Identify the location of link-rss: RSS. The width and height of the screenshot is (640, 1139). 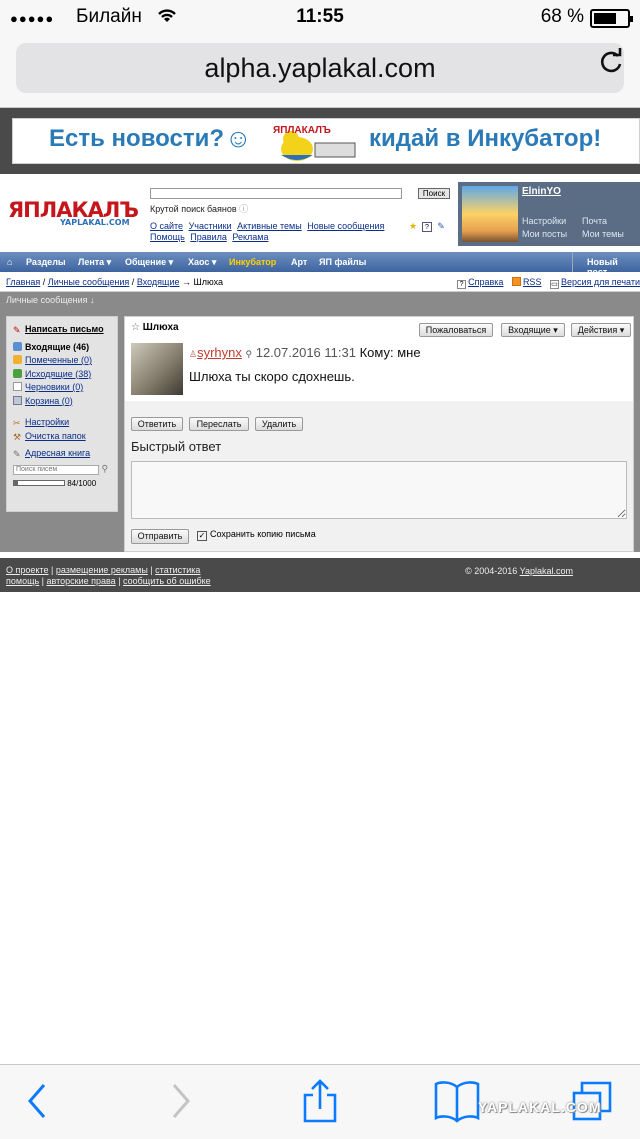
(532, 282).